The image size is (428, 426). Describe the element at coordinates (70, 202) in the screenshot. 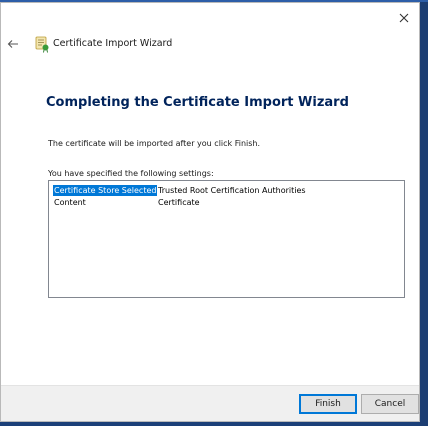

I see `settings-key: Content` at that location.